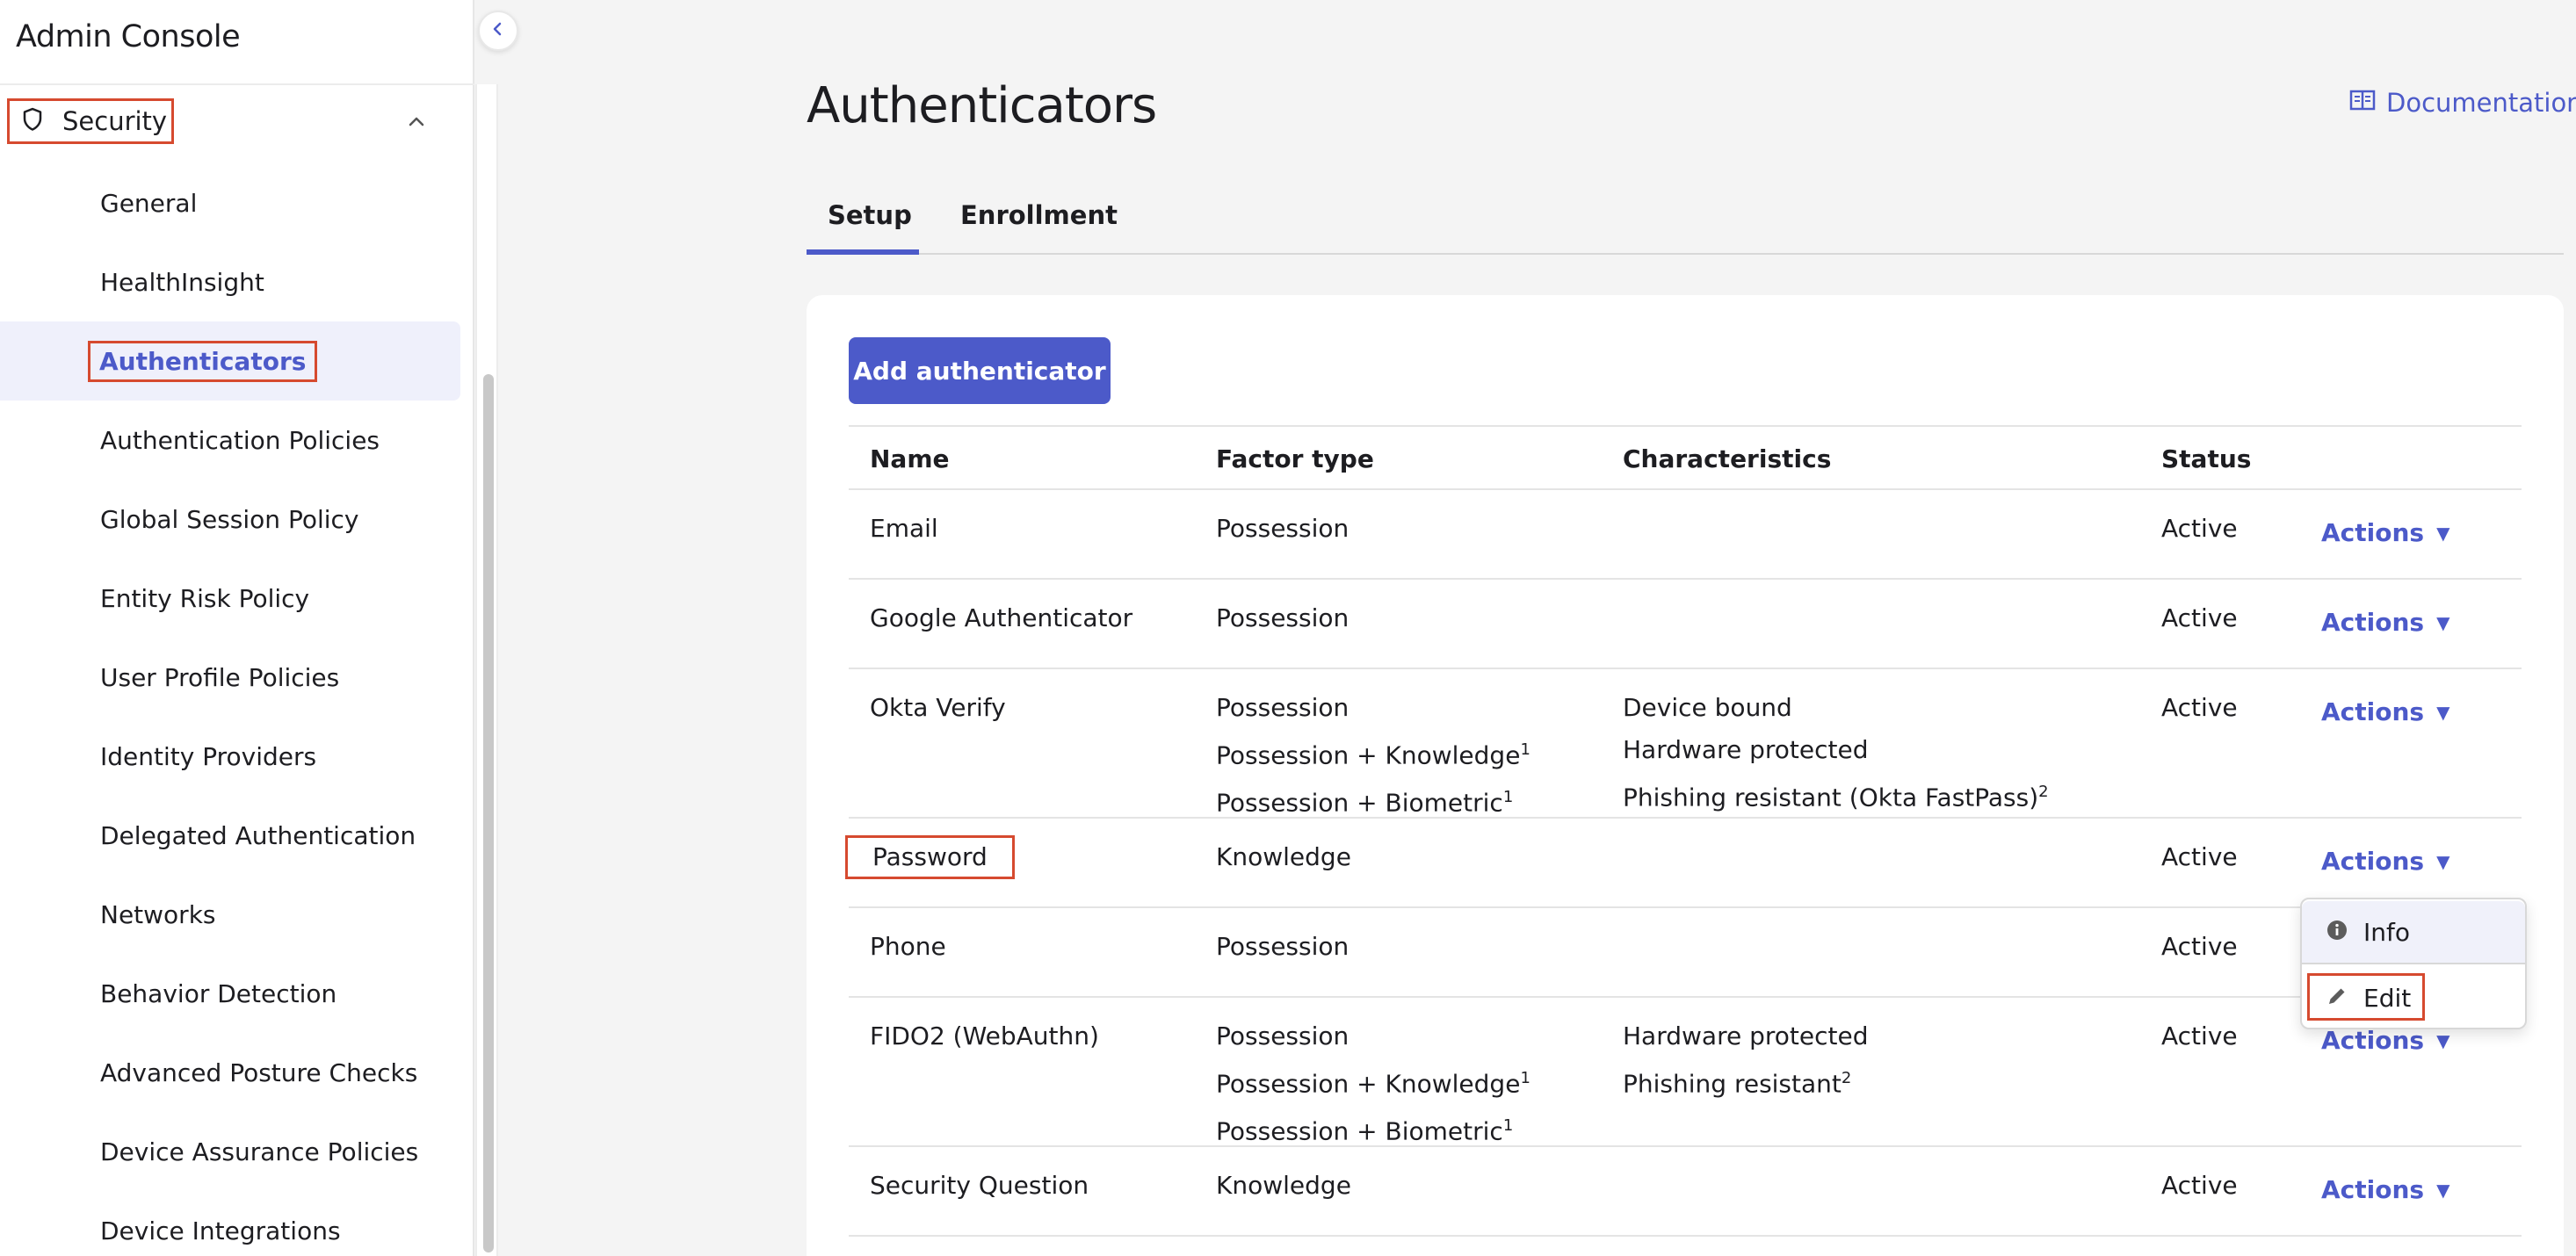 Image resolution: width=2576 pixels, height=1256 pixels. Describe the element at coordinates (1727, 458) in the screenshot. I see `column-header-characteristics: Characteristics` at that location.